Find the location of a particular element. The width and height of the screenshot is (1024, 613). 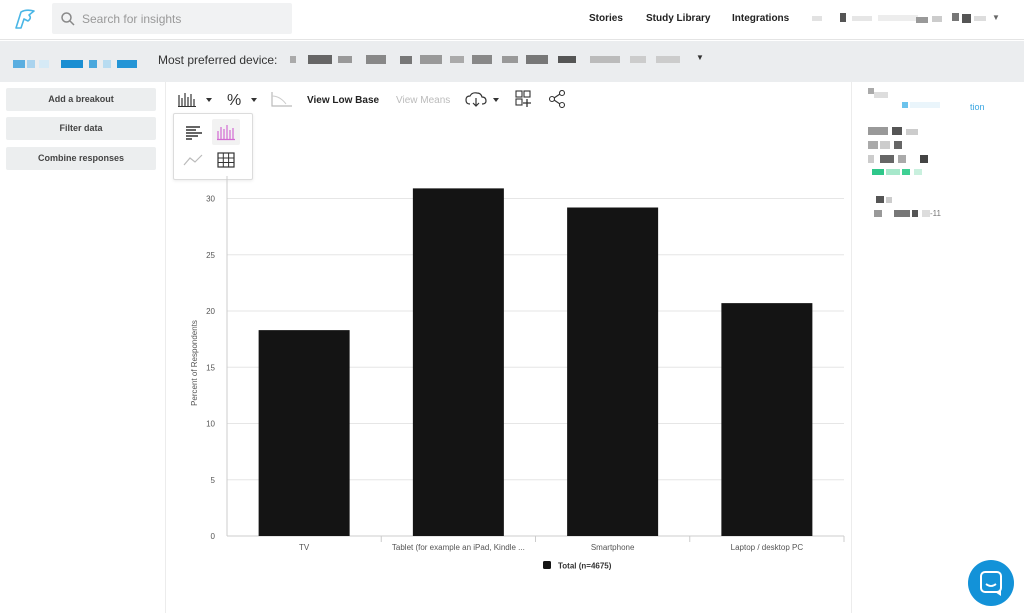

chat-icon is located at coordinates (991, 583).